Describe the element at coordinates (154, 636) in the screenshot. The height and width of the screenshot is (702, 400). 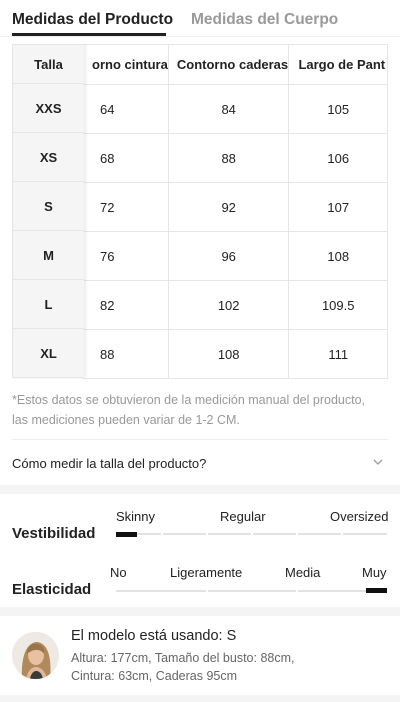
I see `model-size-title: El modelo está usando: S` at that location.